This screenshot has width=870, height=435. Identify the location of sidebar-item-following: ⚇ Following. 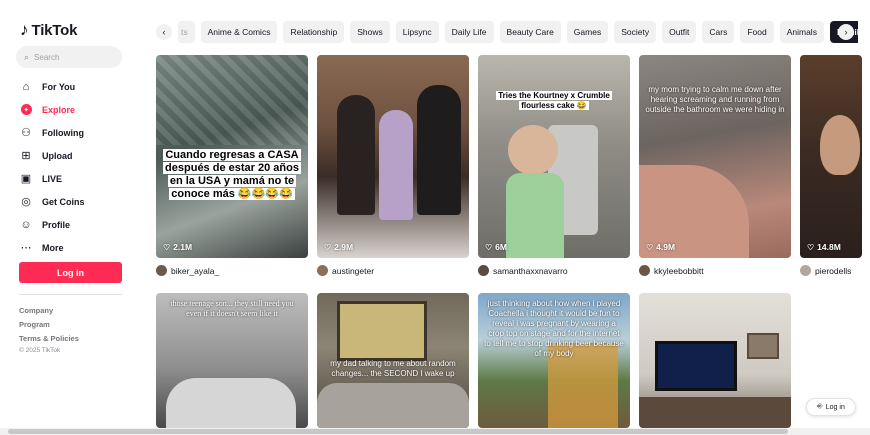
(52, 132).